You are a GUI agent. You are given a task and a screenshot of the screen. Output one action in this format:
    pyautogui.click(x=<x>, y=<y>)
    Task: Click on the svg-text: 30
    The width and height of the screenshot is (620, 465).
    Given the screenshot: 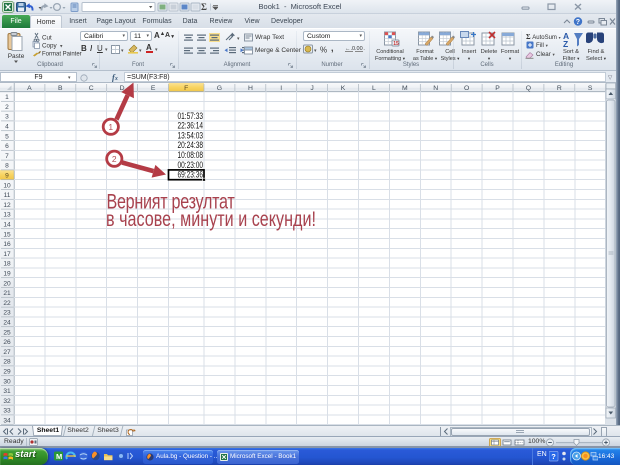 What is the action you would take?
    pyautogui.click(x=7, y=381)
    